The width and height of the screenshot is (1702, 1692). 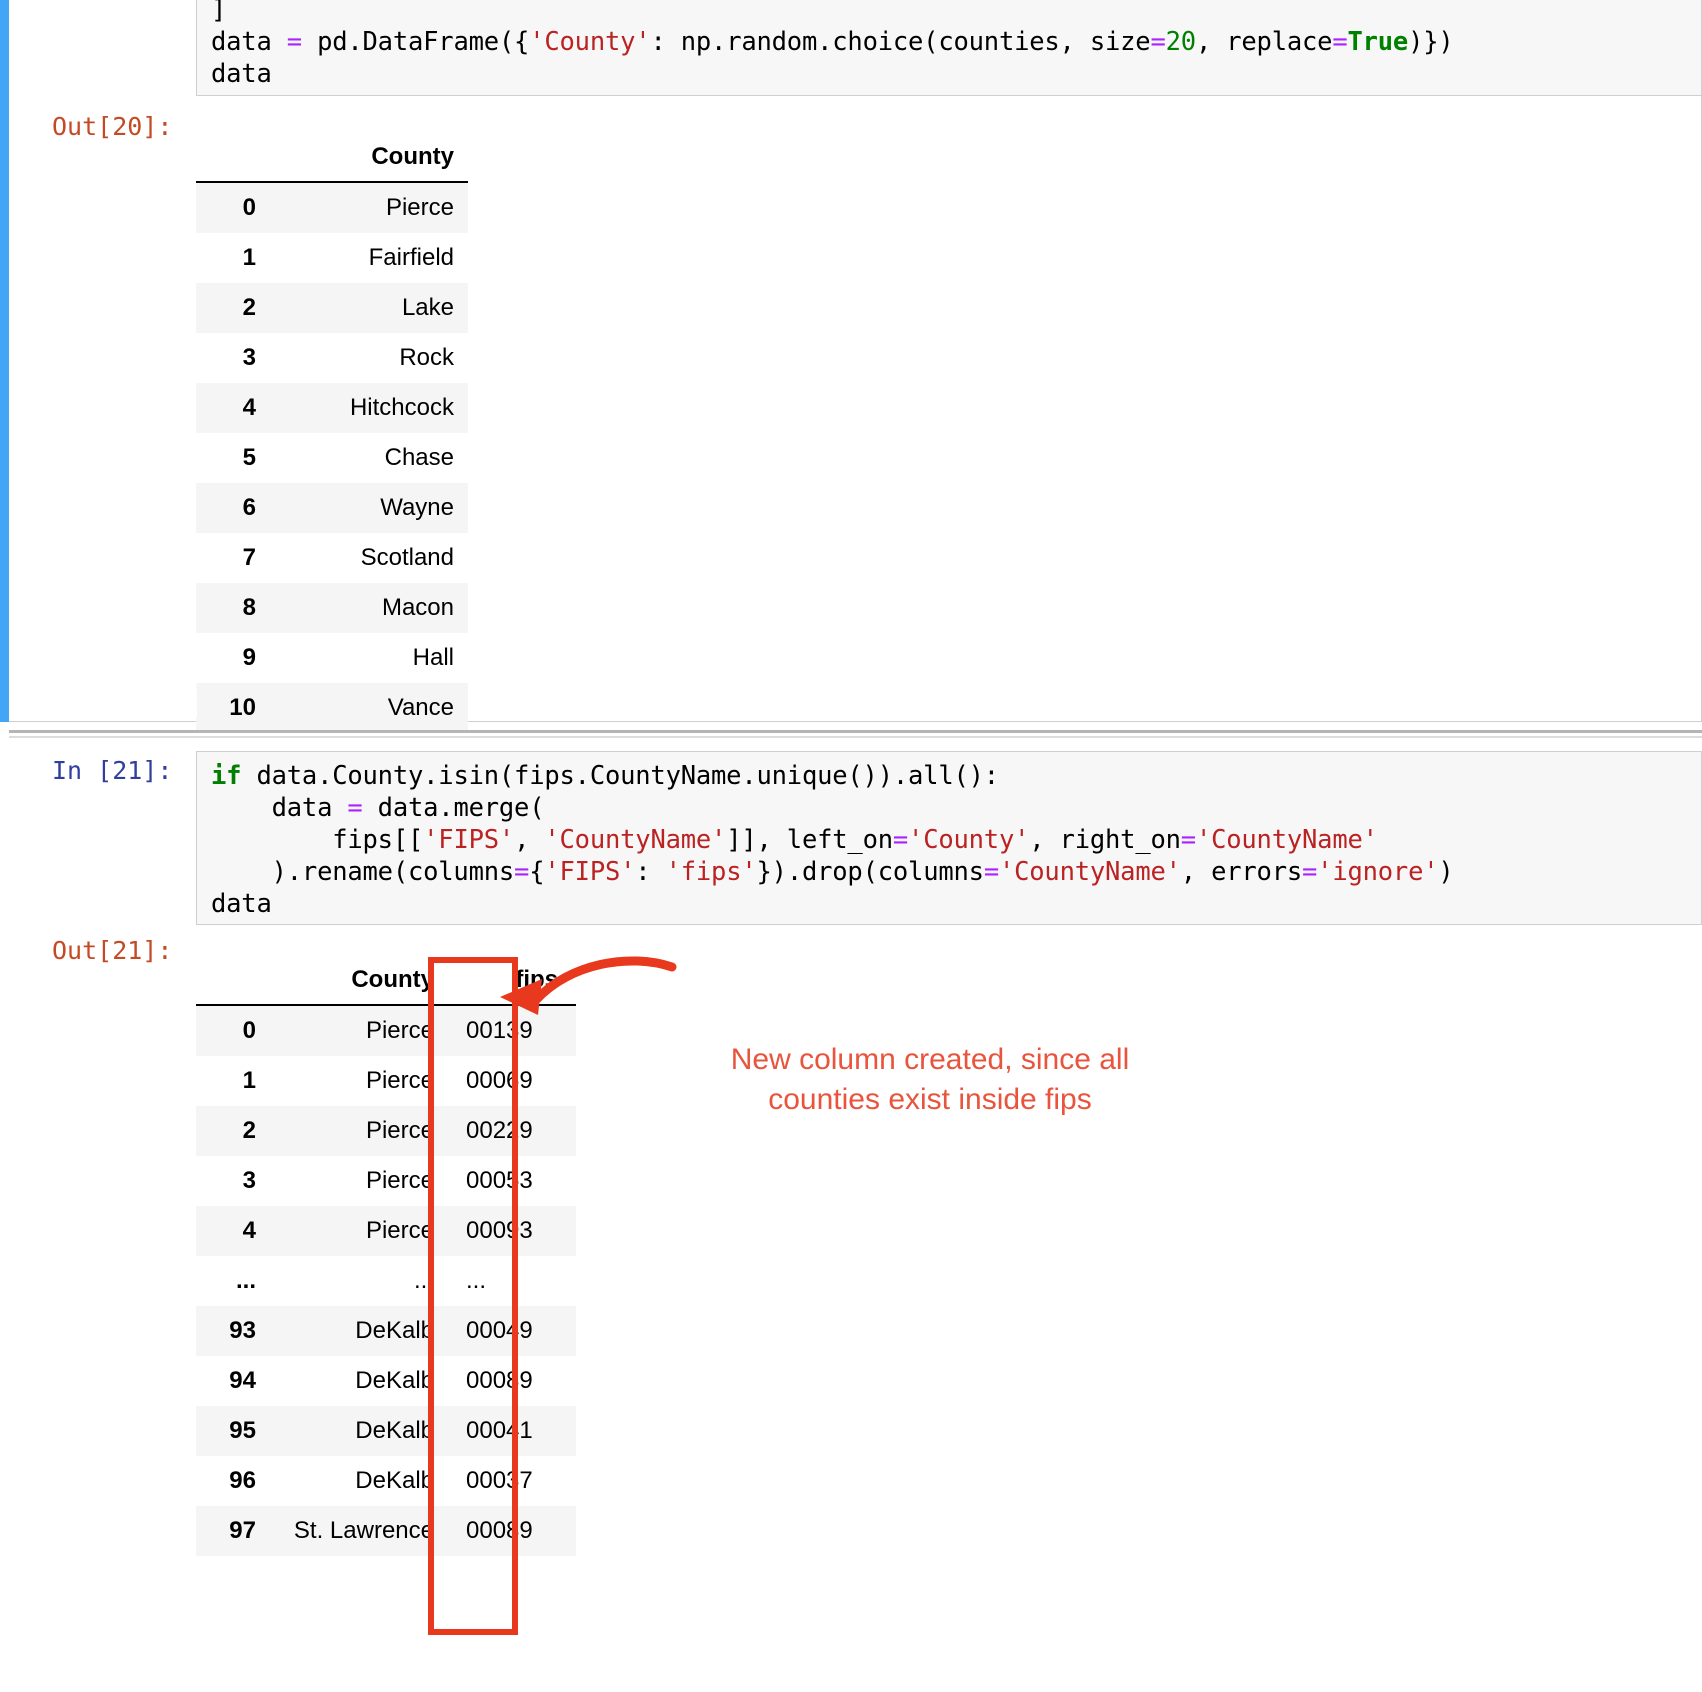 What do you see at coordinates (499, 1380) in the screenshot?
I see `cell-fips: 00089` at bounding box center [499, 1380].